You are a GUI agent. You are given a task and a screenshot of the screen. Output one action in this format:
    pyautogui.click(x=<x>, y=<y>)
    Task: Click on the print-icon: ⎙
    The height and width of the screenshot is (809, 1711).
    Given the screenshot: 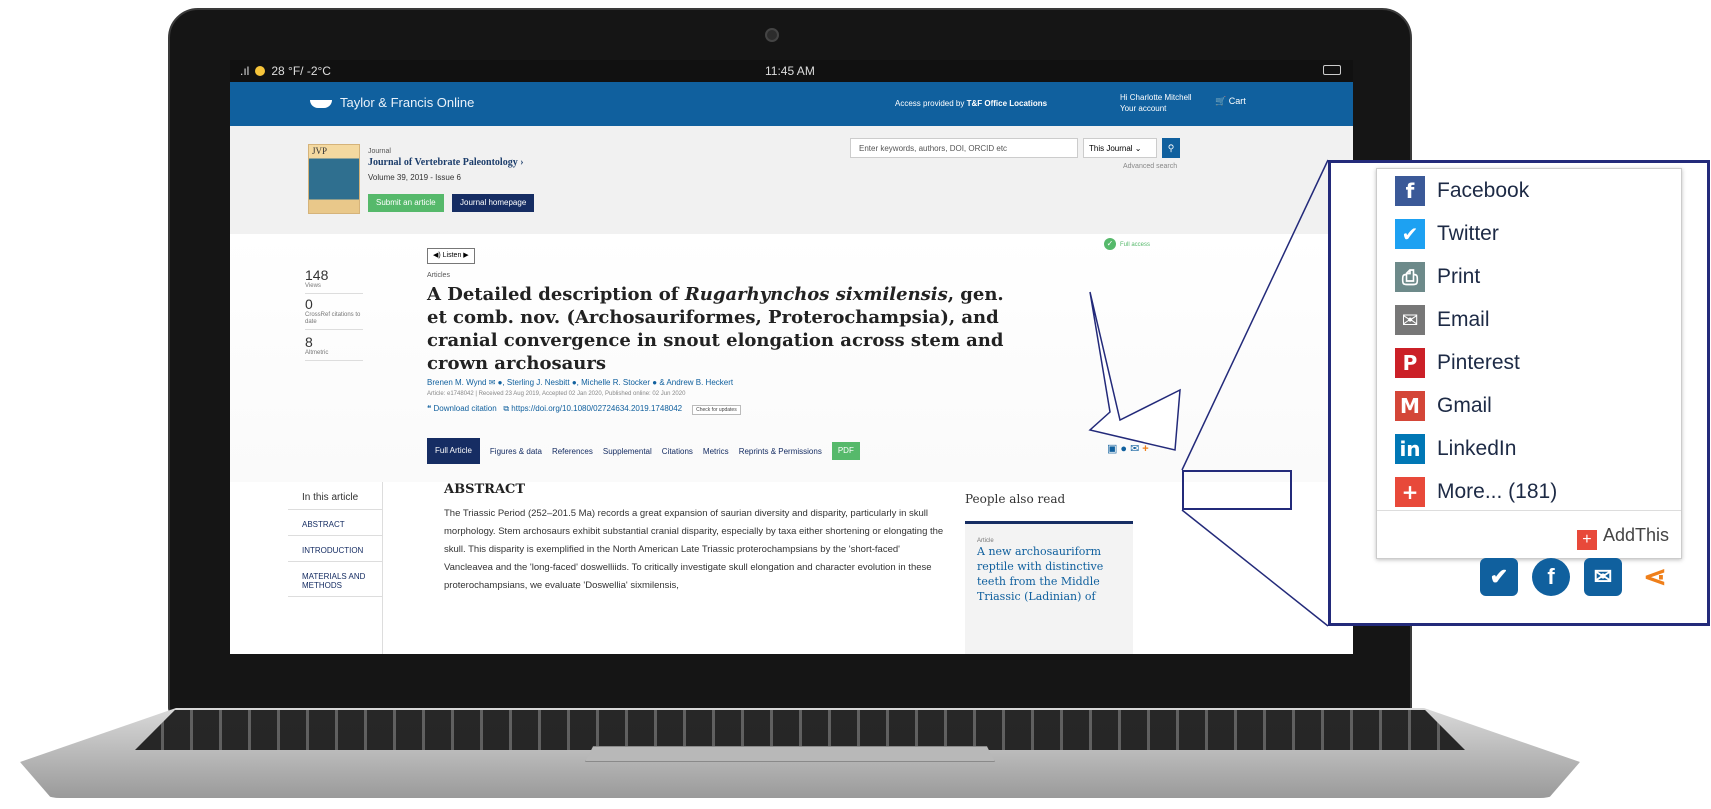 What is the action you would take?
    pyautogui.click(x=1410, y=276)
    